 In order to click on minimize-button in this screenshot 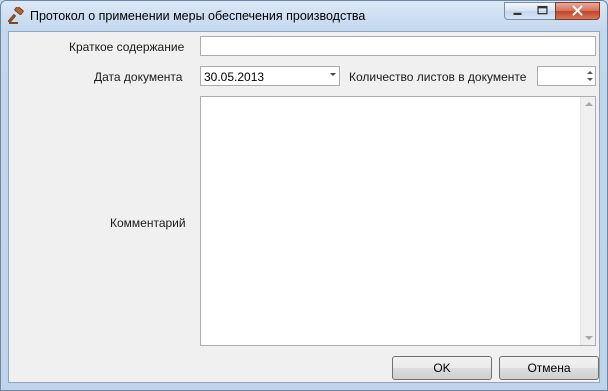, I will do `click(517, 11)`.